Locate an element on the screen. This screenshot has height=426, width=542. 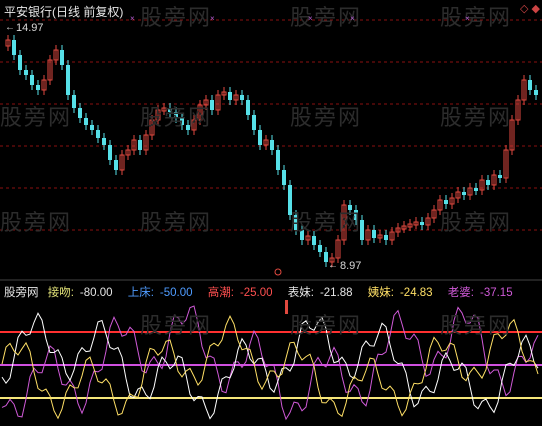
indicator-item-shangchuang: 上床: -50.00 is located at coordinates (163, 293).